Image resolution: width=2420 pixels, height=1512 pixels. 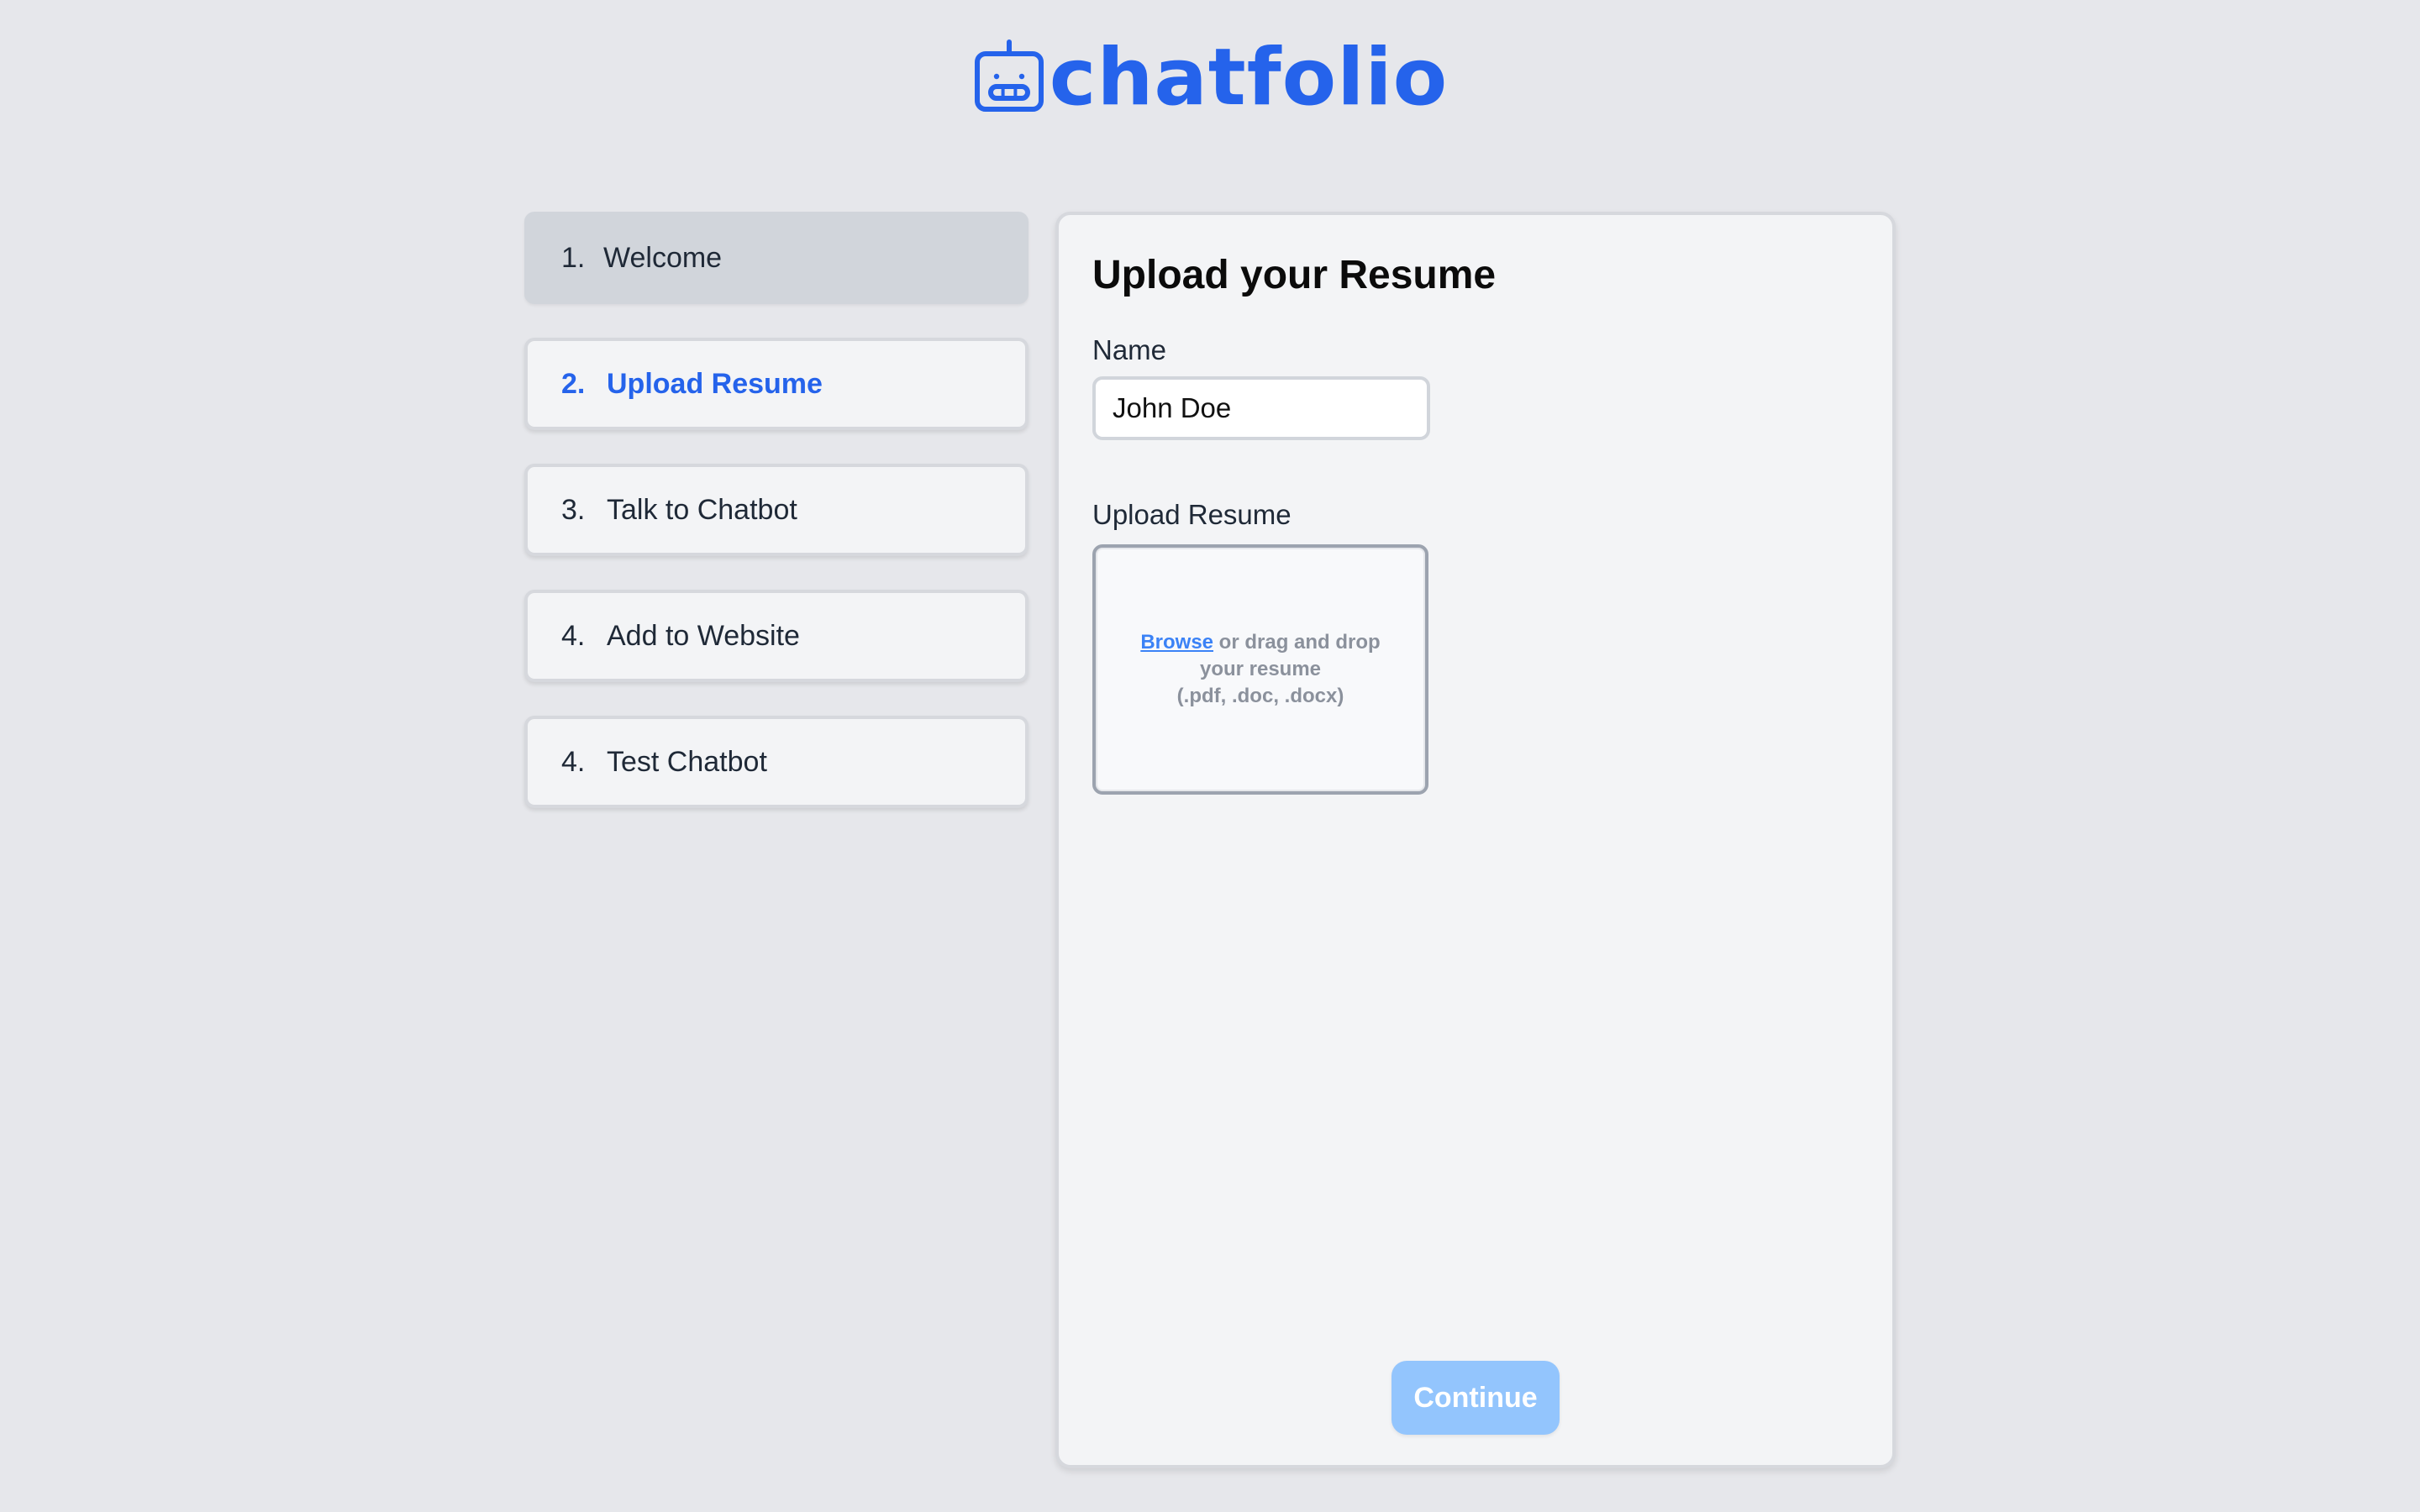 I want to click on app-header: chatfolio, so click(x=1210, y=77).